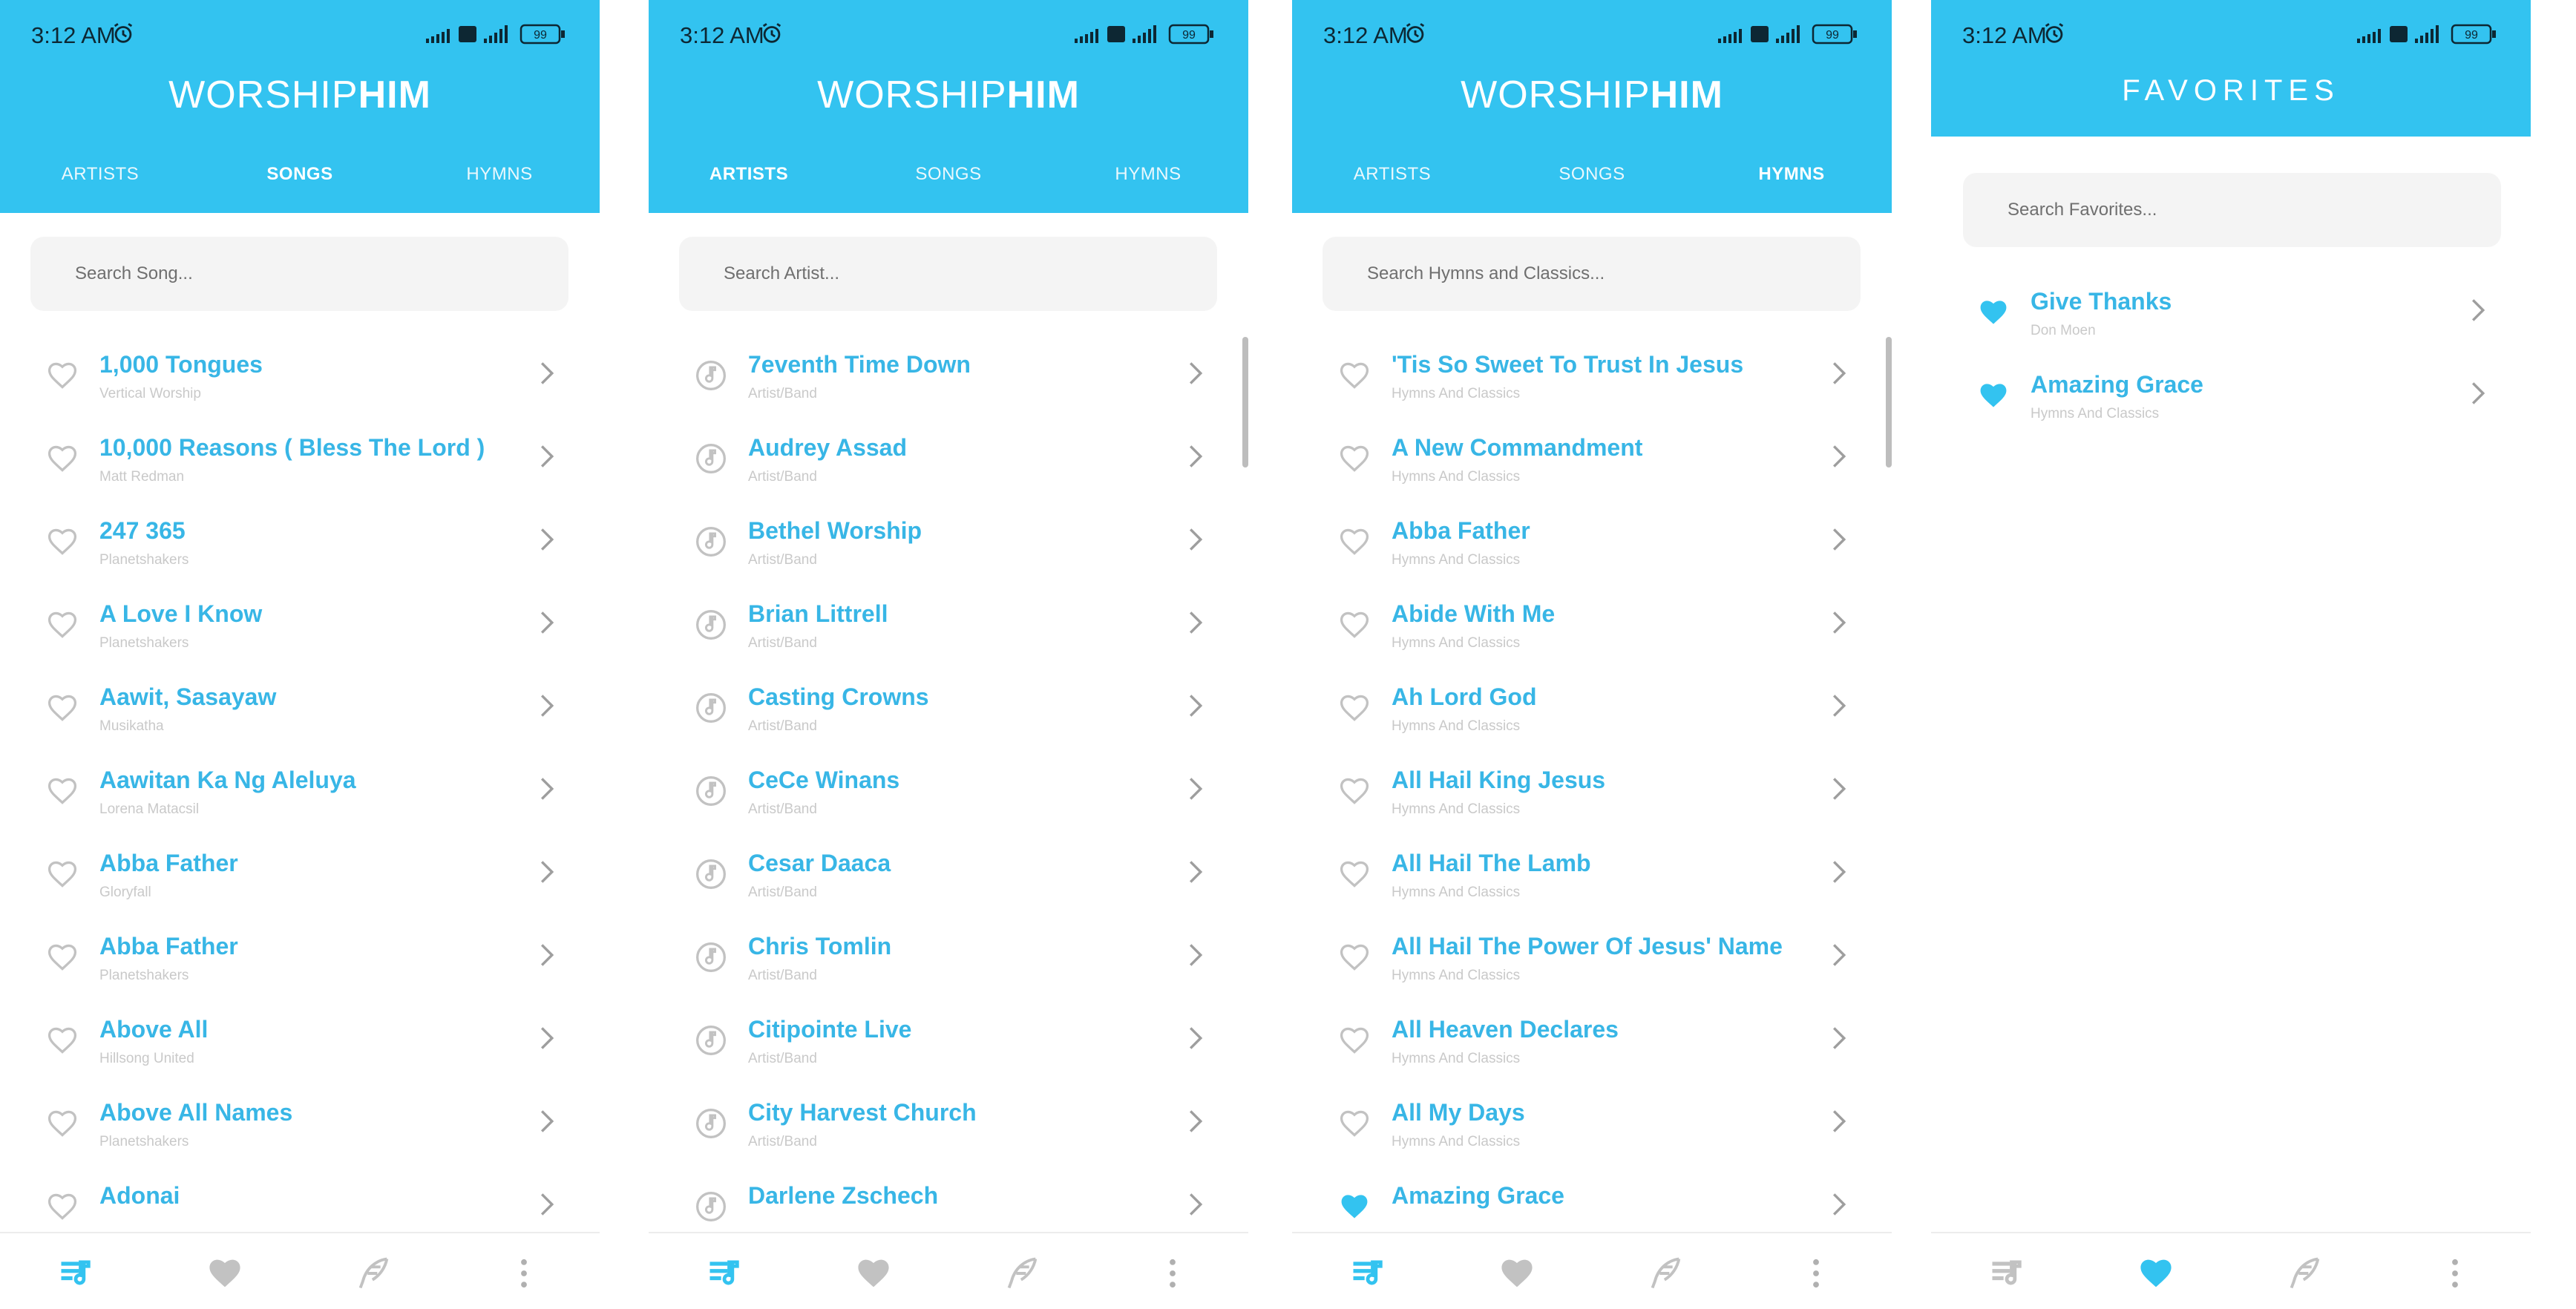  What do you see at coordinates (948, 784) in the screenshot?
I see `list-item: CeCe Winans Artist/Band` at bounding box center [948, 784].